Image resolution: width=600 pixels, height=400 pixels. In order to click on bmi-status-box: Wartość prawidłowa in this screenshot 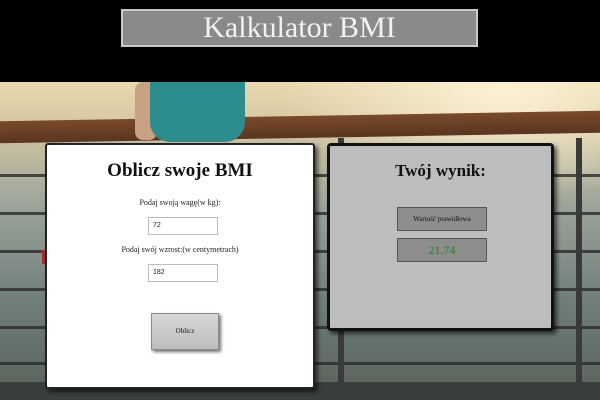, I will do `click(442, 219)`.